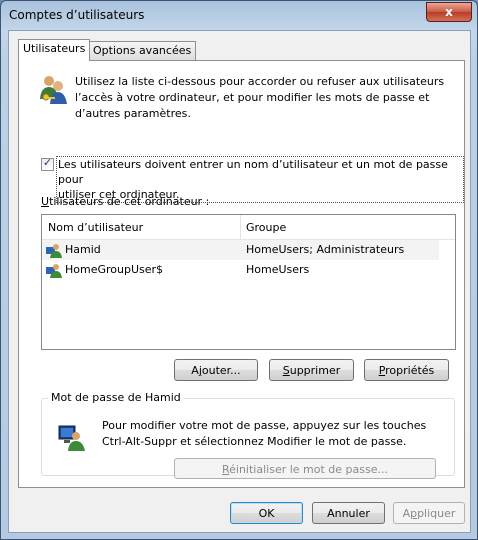 The height and width of the screenshot is (540, 478). Describe the element at coordinates (266, 227) in the screenshot. I see `column-header-group: Groupe` at that location.